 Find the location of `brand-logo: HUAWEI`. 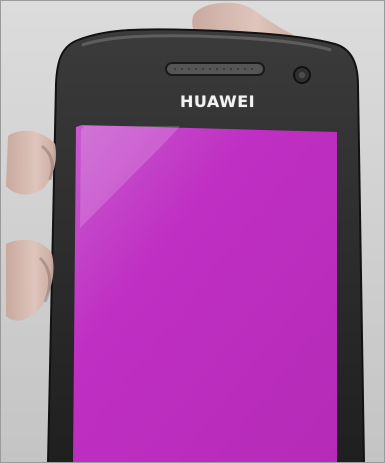

brand-logo: HUAWEI is located at coordinates (218, 101).